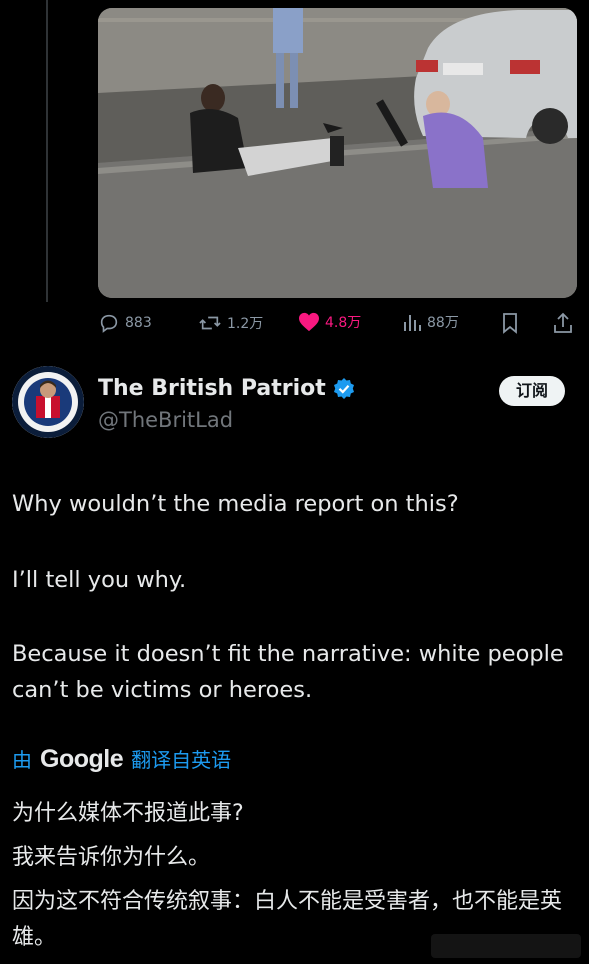 This screenshot has width=589, height=964. I want to click on like-button: 4.8万, so click(329, 322).